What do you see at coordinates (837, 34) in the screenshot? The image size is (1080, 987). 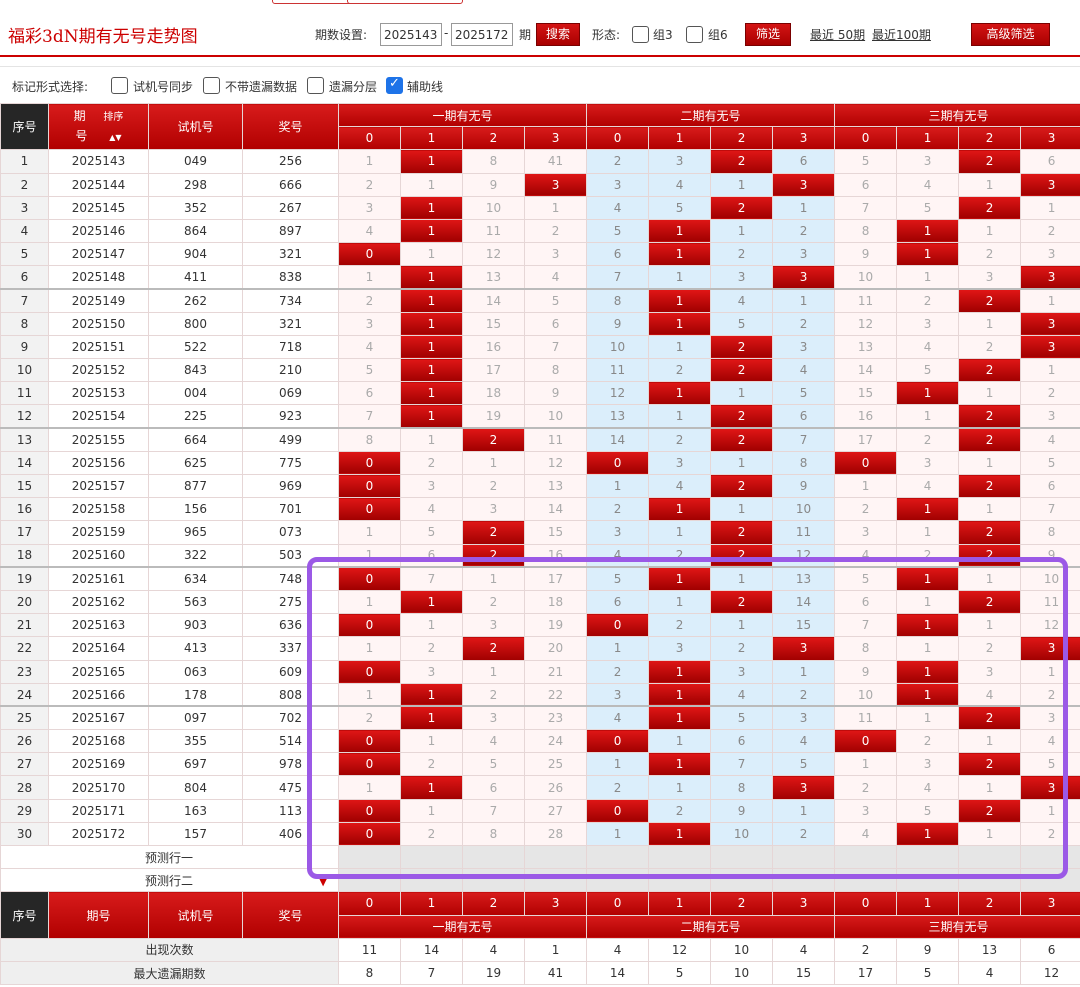 I see `recent-50-link: 最近 50期` at bounding box center [837, 34].